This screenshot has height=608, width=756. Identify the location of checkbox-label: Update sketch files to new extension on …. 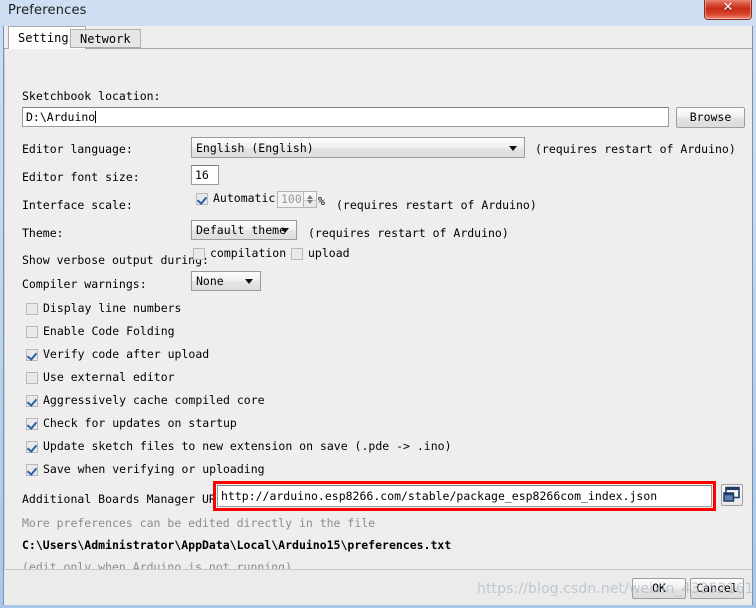
(247, 446).